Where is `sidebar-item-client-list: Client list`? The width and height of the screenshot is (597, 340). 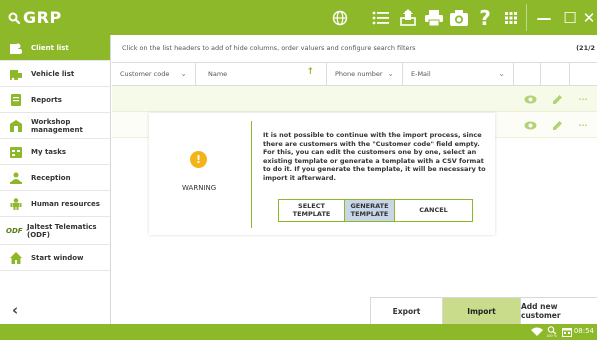
sidebar-item-client-list: Client list is located at coordinates (55, 48).